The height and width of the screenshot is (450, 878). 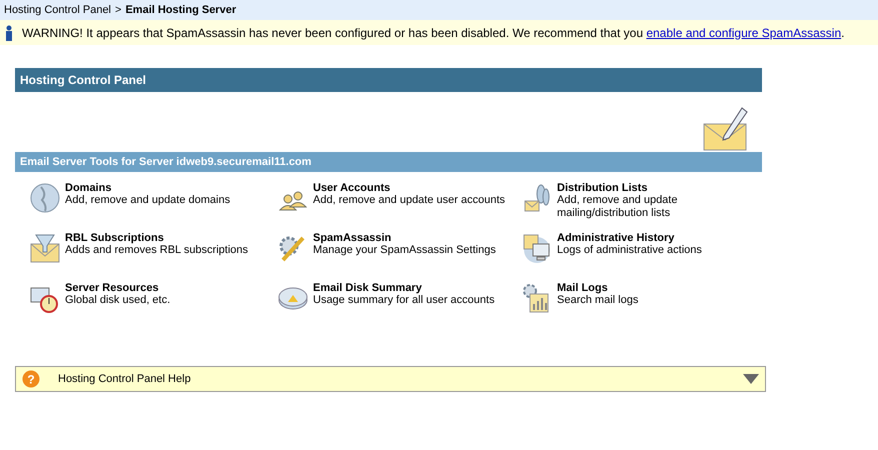 What do you see at coordinates (404, 250) in the screenshot?
I see `tool-description: Manage your SpamAssassin Settings` at bounding box center [404, 250].